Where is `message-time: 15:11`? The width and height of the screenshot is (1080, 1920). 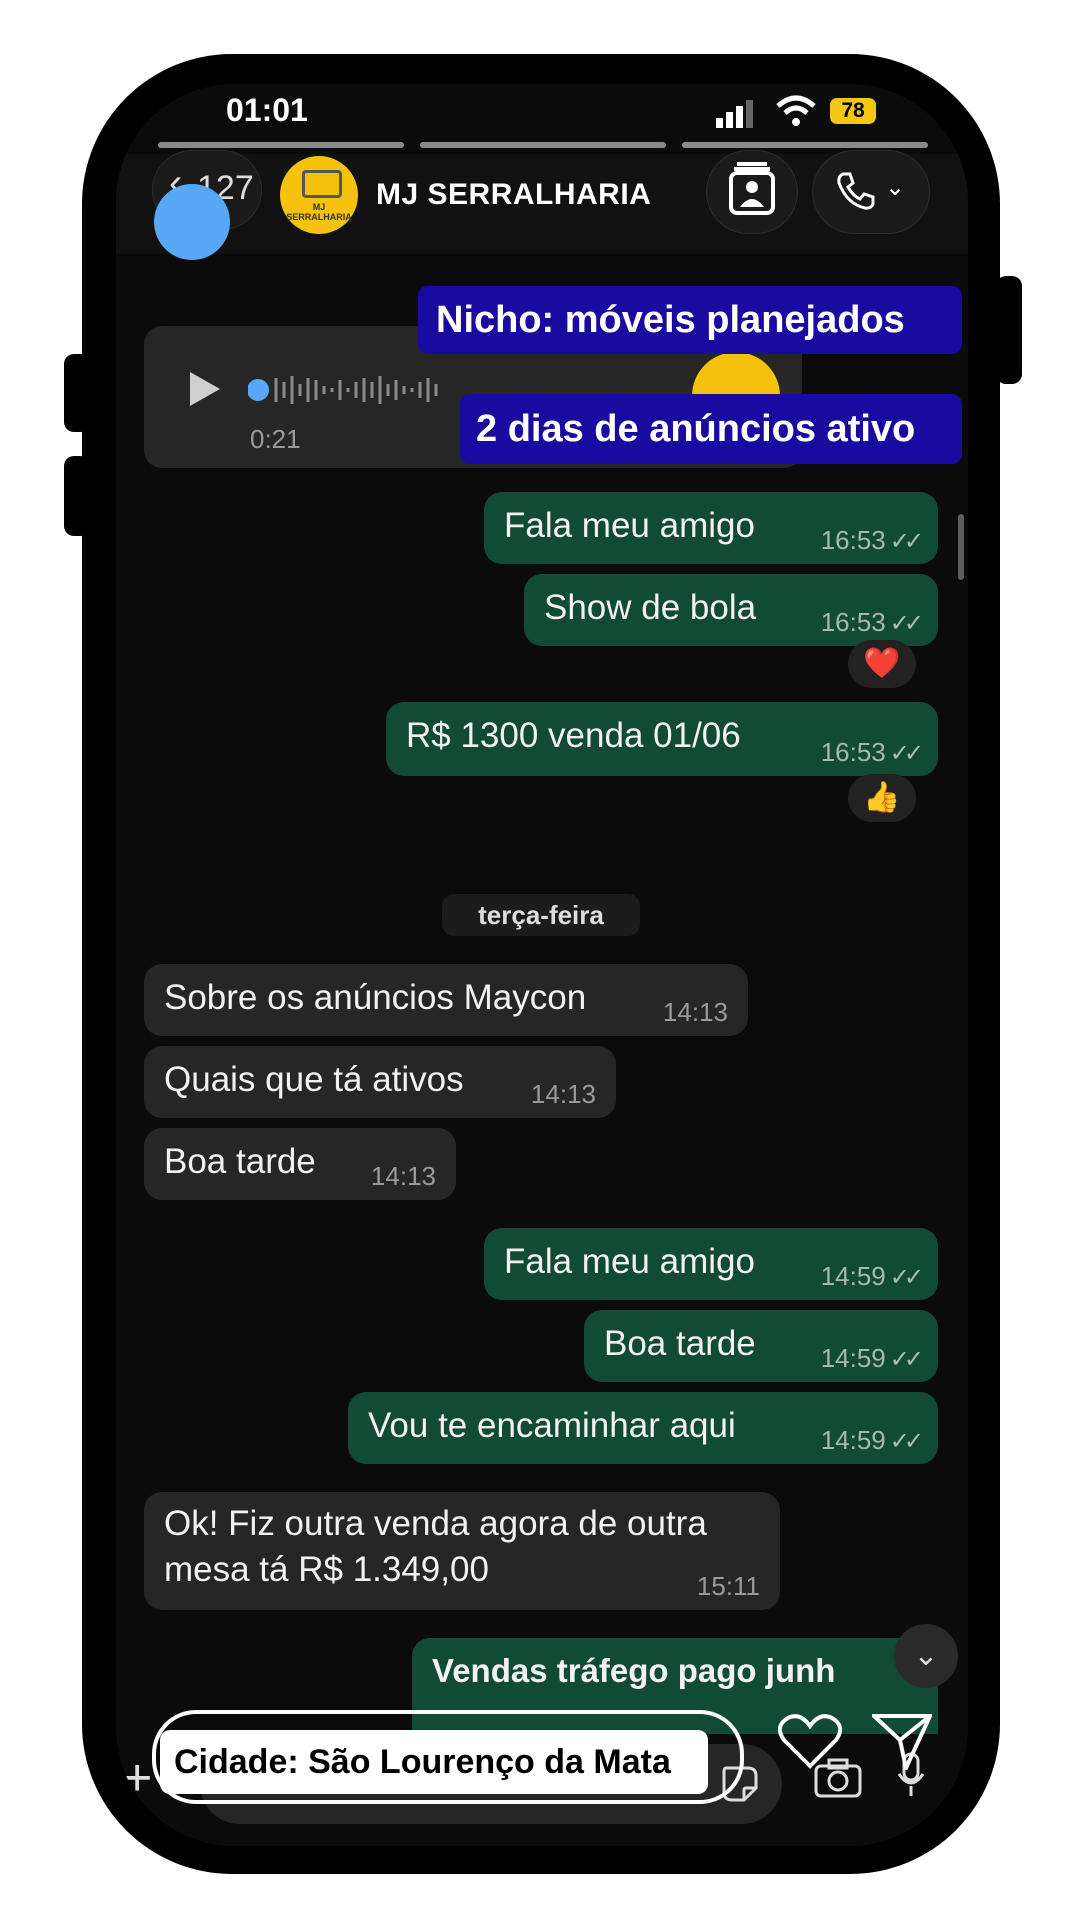
message-time: 15:11 is located at coordinates (728, 1586).